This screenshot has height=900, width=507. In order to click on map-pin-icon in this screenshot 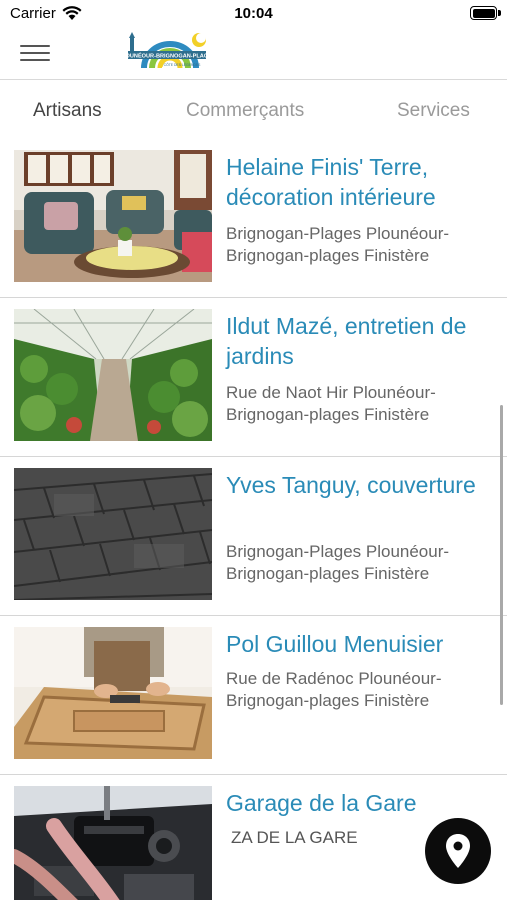, I will do `click(458, 851)`.